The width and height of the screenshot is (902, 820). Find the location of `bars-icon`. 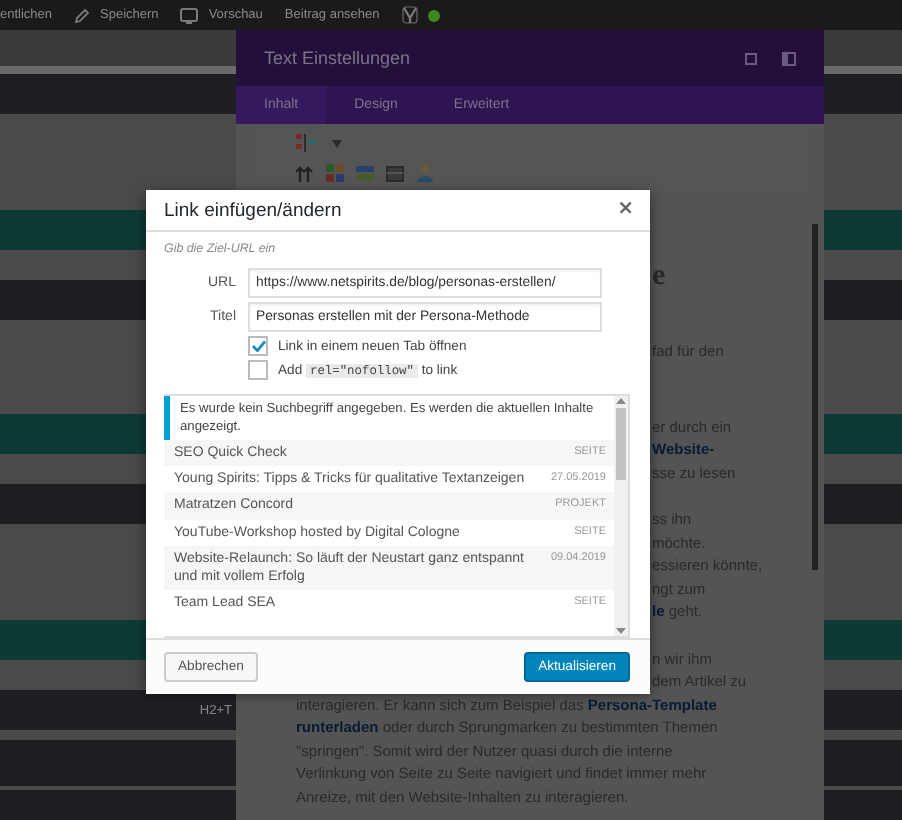

bars-icon is located at coordinates (365, 173).